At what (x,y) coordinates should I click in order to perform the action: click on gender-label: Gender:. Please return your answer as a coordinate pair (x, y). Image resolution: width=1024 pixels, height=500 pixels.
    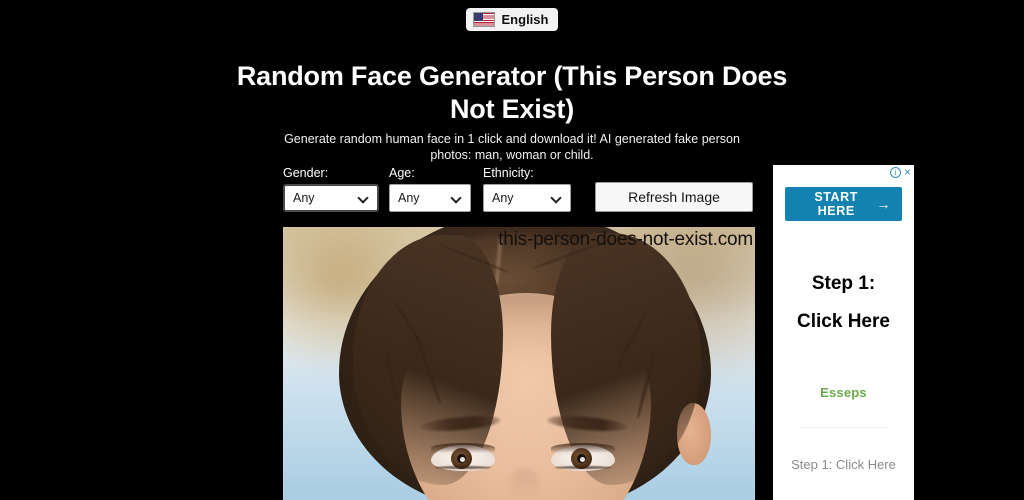
    Looking at the image, I should click on (306, 173).